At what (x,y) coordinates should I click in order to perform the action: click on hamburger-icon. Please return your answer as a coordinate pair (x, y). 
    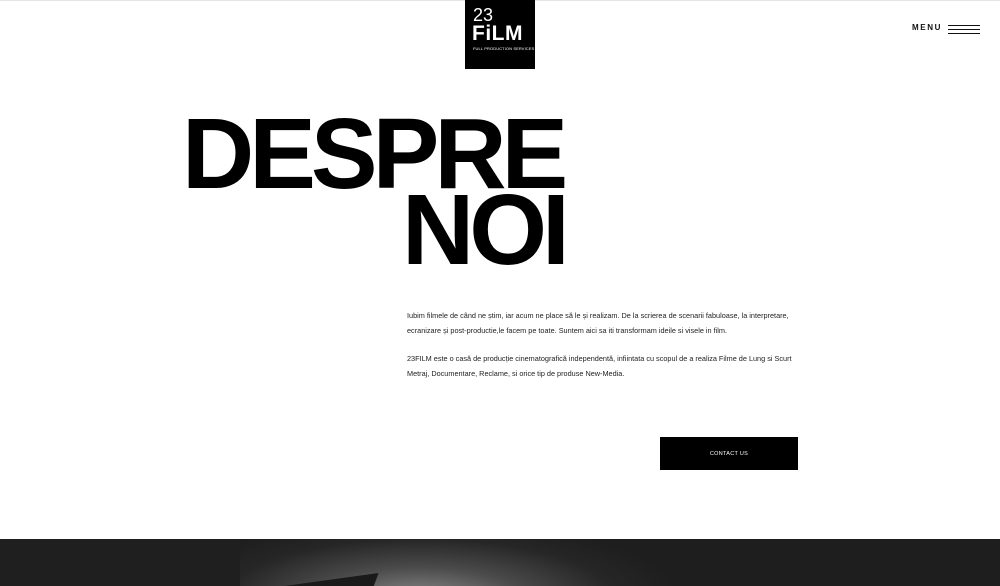
    Looking at the image, I should click on (964, 28).